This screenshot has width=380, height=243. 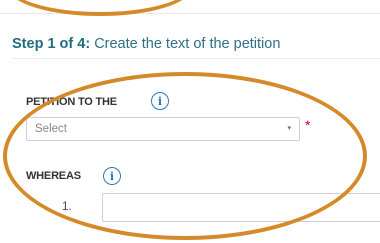 What do you see at coordinates (190, 7) in the screenshot?
I see `top-divider` at bounding box center [190, 7].